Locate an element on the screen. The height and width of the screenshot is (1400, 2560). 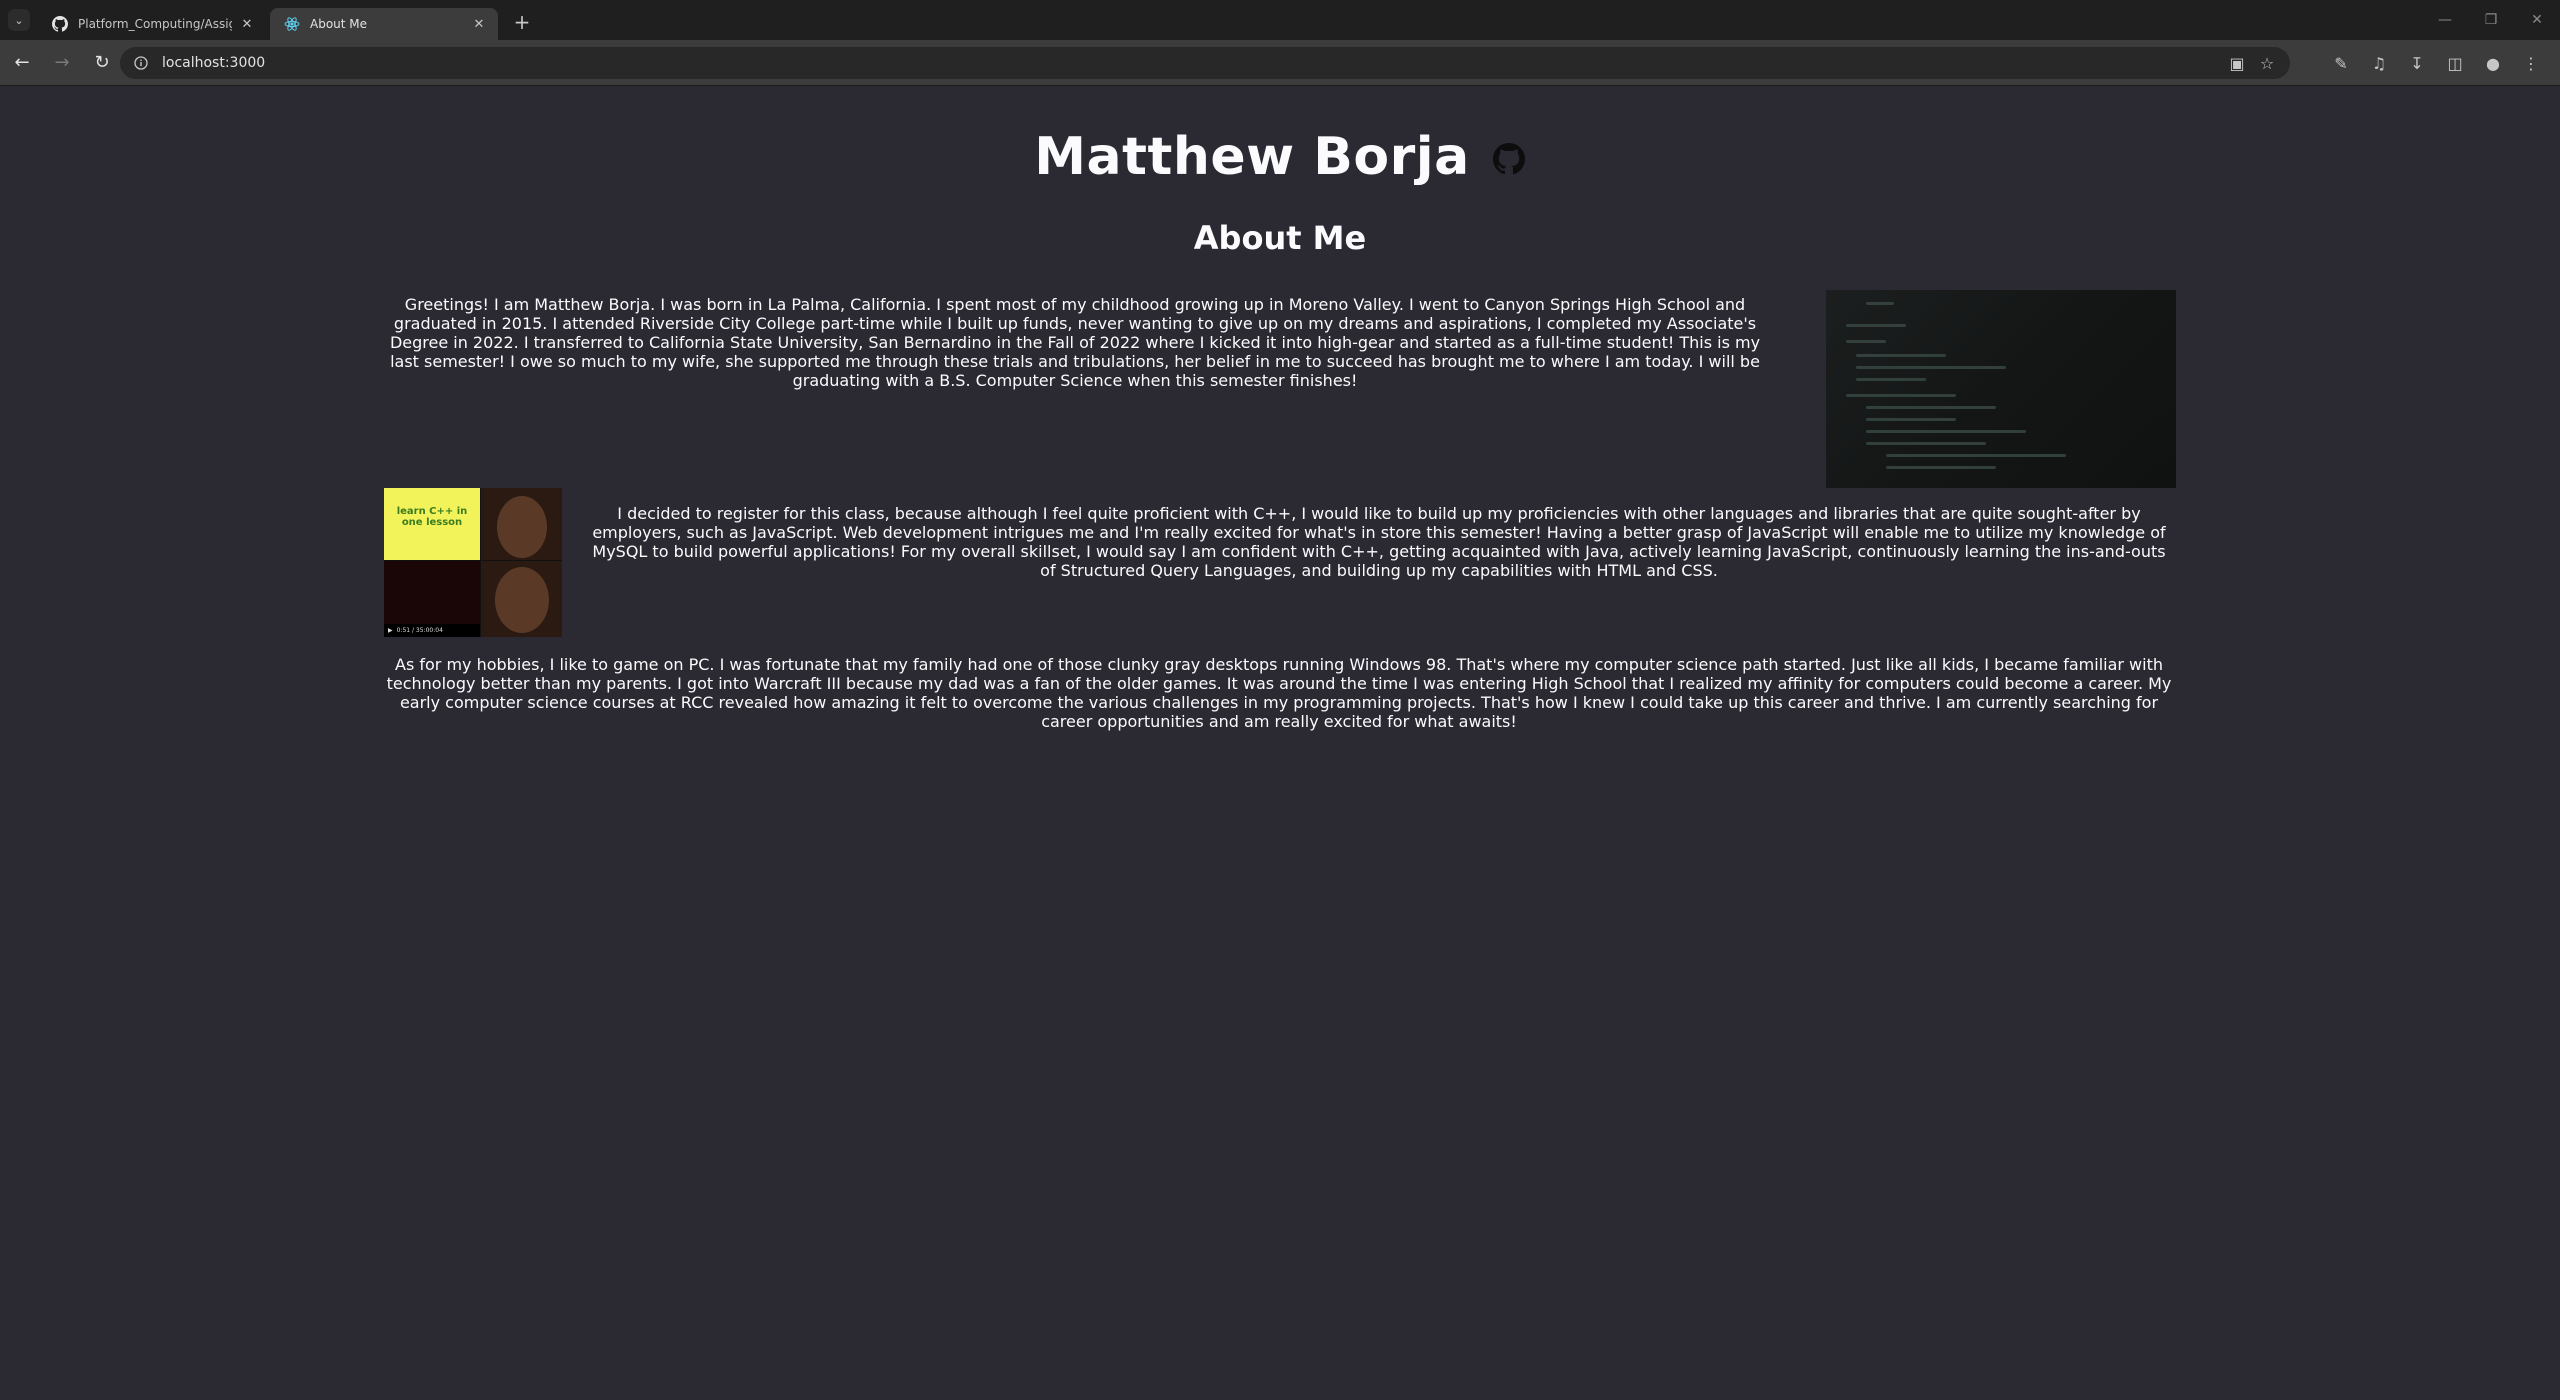
code-screen-image is located at coordinates (2001, 389).